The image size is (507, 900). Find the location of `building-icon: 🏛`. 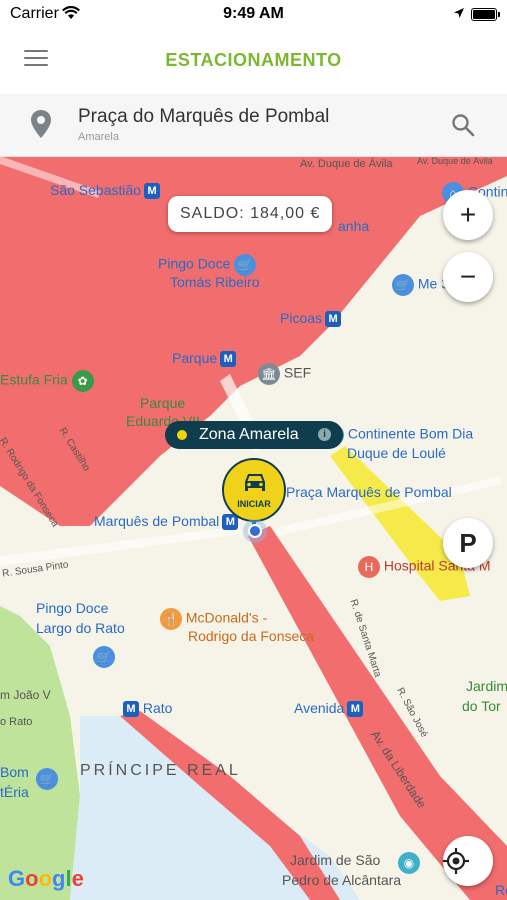

building-icon: 🏛 is located at coordinates (269, 374).